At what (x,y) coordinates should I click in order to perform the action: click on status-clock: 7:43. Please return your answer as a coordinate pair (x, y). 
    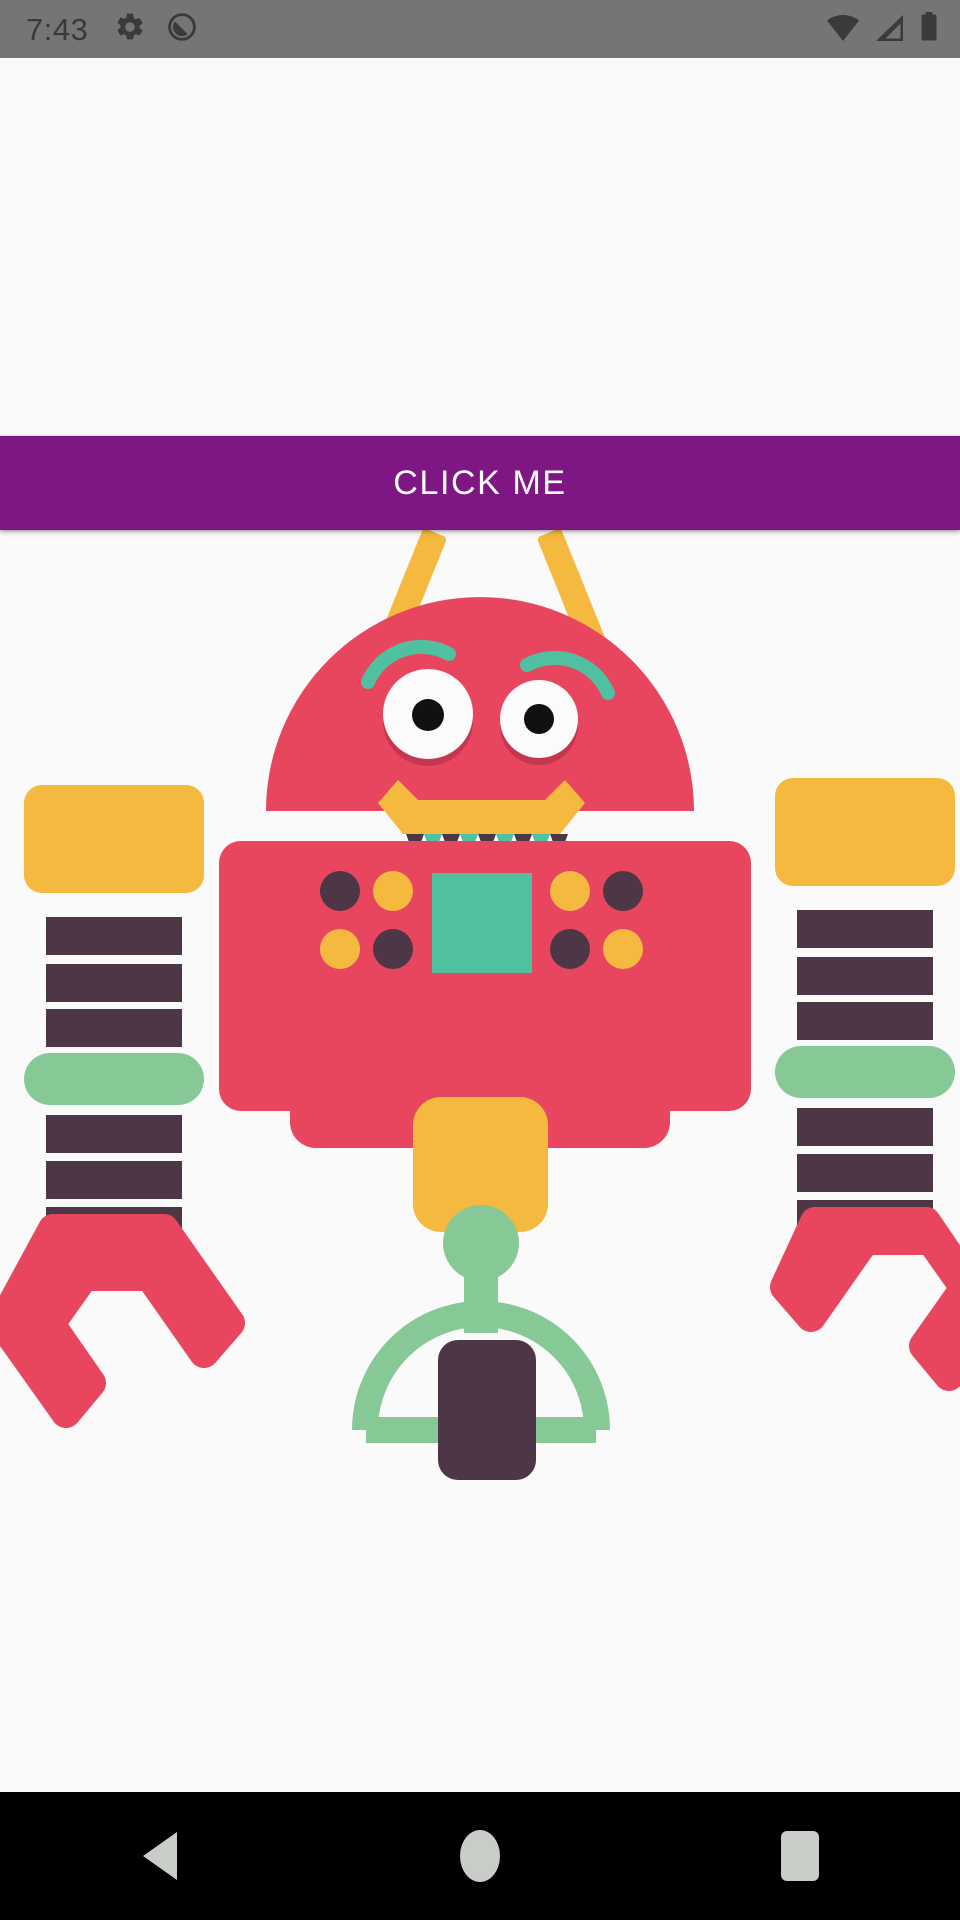
    Looking at the image, I should click on (57, 29).